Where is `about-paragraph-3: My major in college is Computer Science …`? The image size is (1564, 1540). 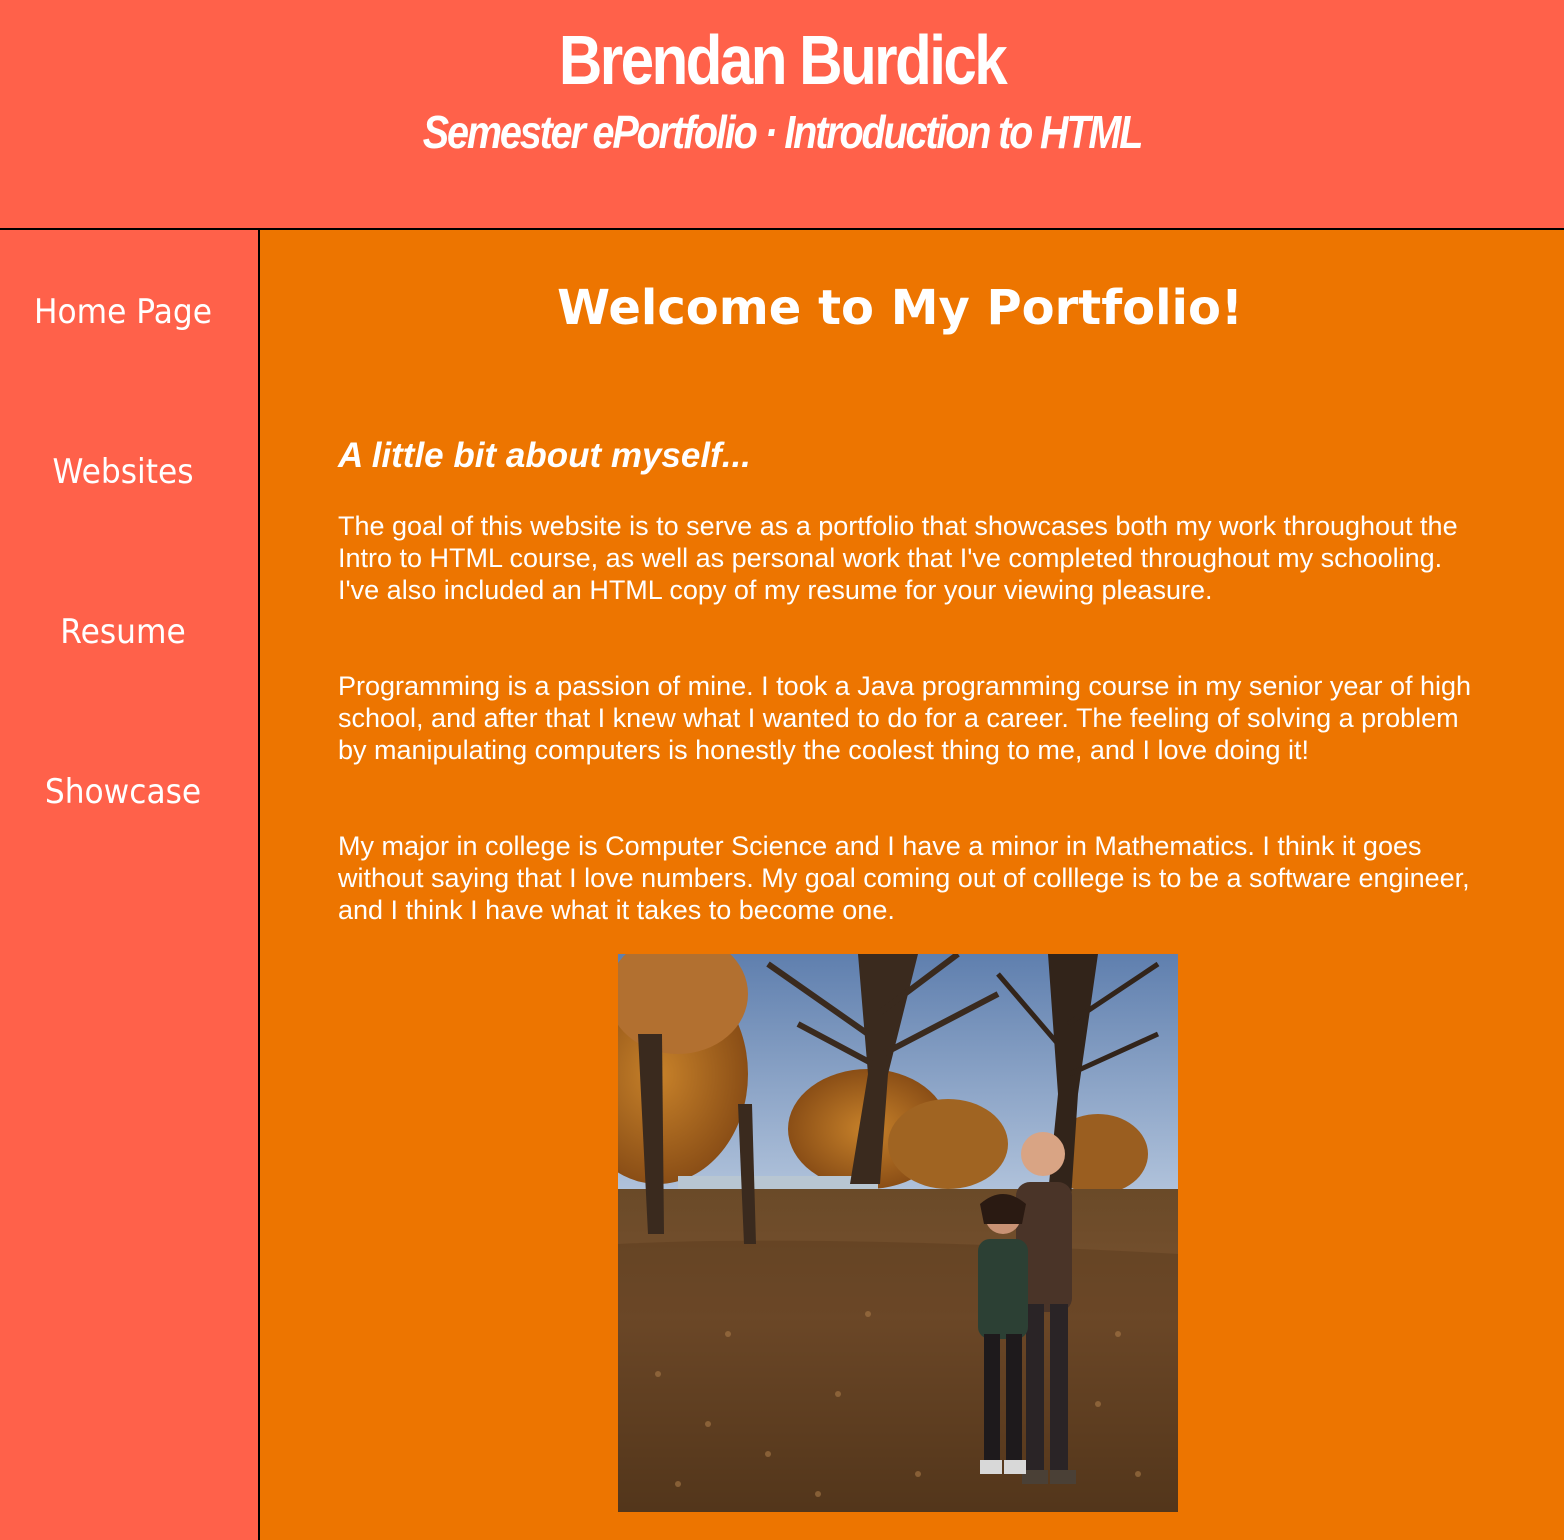 about-paragraph-3: My major in college is Computer Science … is located at coordinates (904, 878).